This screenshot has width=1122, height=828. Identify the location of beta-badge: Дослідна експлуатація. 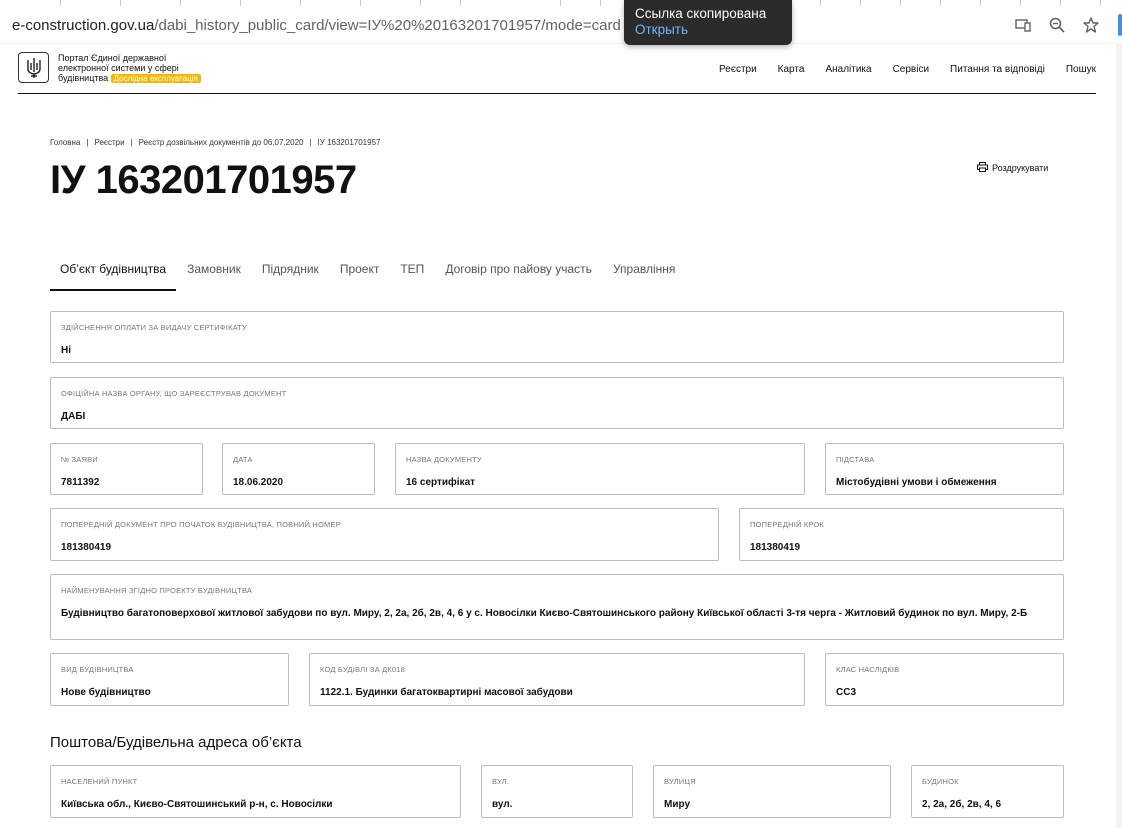
(155, 78).